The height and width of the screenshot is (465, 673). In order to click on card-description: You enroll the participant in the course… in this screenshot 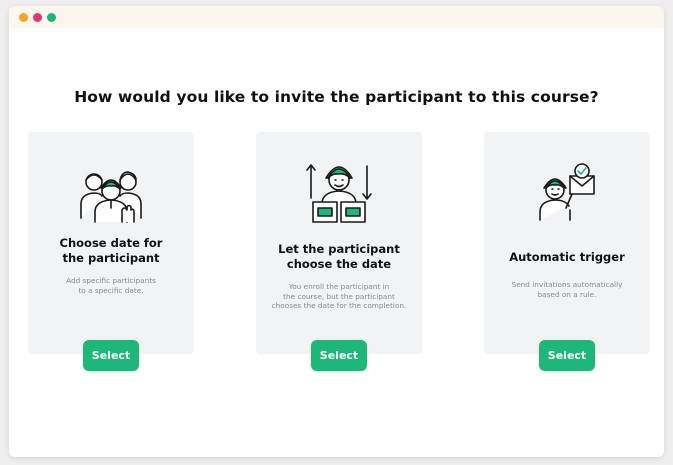, I will do `click(339, 296)`.